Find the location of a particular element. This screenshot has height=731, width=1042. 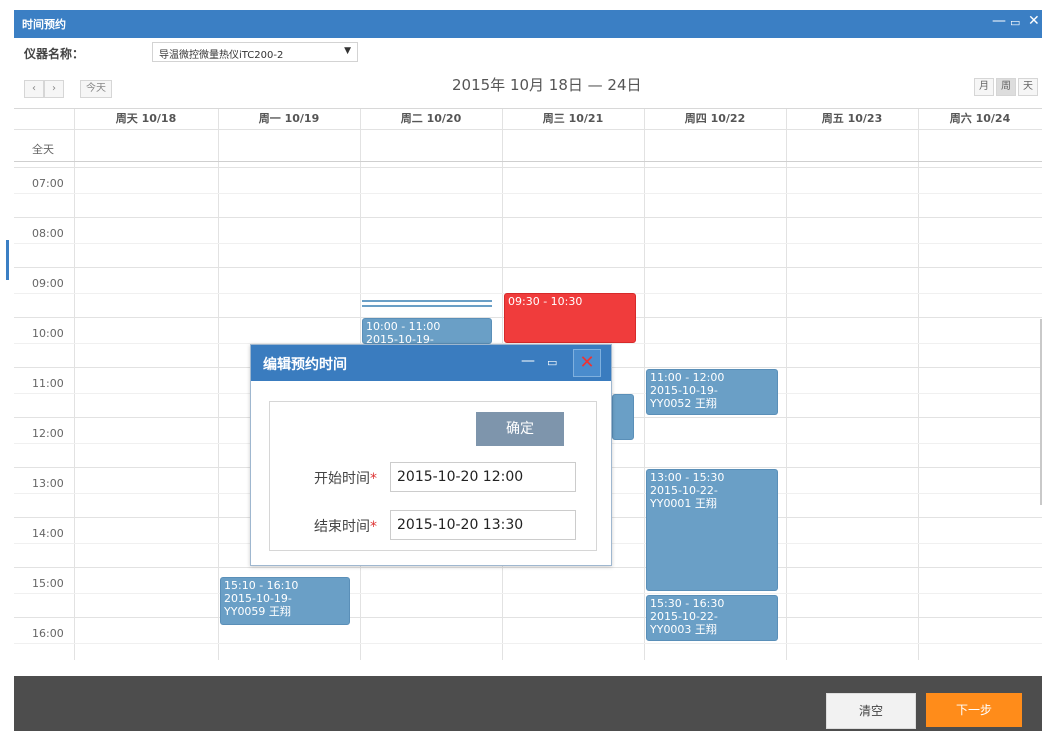

end-time-label: 结束时间* is located at coordinates (345, 526).